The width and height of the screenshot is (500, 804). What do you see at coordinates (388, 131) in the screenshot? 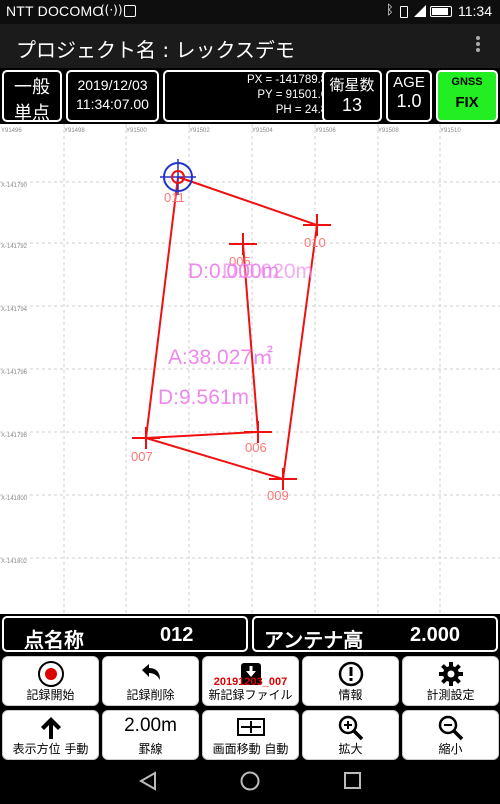
I see `x-tick-label: Y91508` at bounding box center [388, 131].